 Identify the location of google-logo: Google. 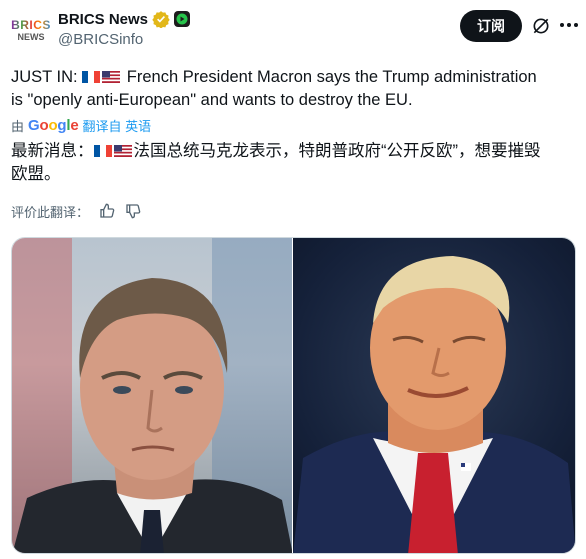
(53, 125).